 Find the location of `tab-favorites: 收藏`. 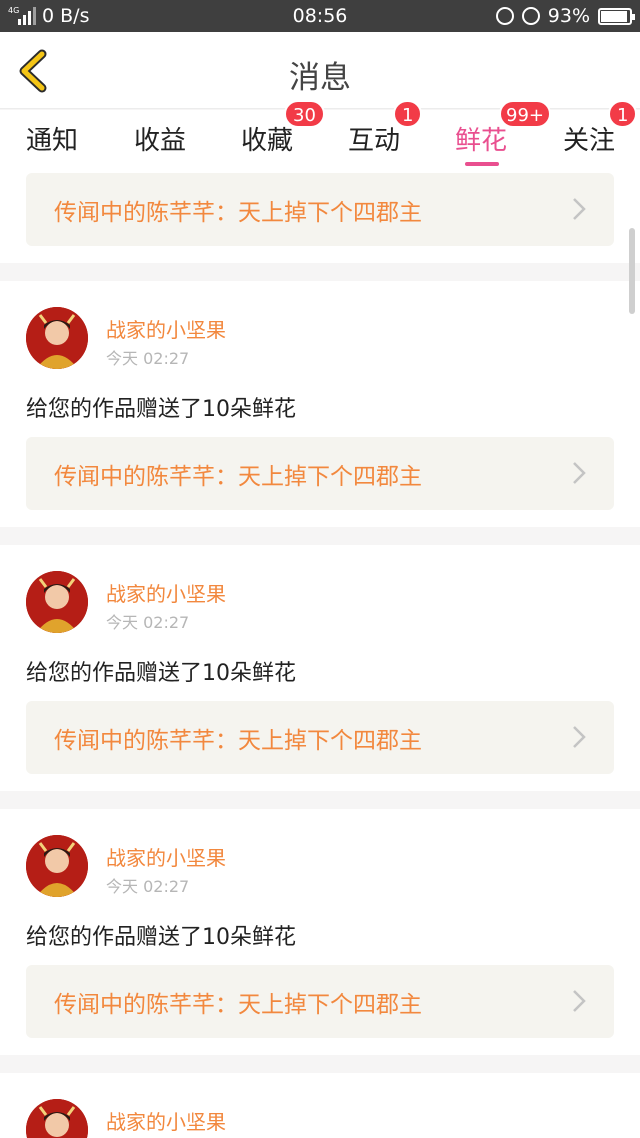

tab-favorites: 收藏 is located at coordinates (267, 138).